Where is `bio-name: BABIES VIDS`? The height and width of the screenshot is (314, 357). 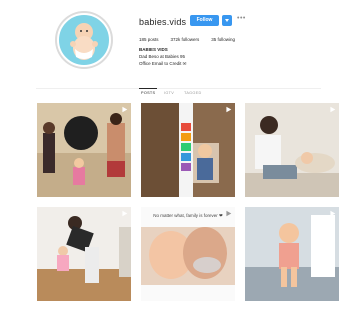 bio-name: BABIES VIDS is located at coordinates (153, 49).